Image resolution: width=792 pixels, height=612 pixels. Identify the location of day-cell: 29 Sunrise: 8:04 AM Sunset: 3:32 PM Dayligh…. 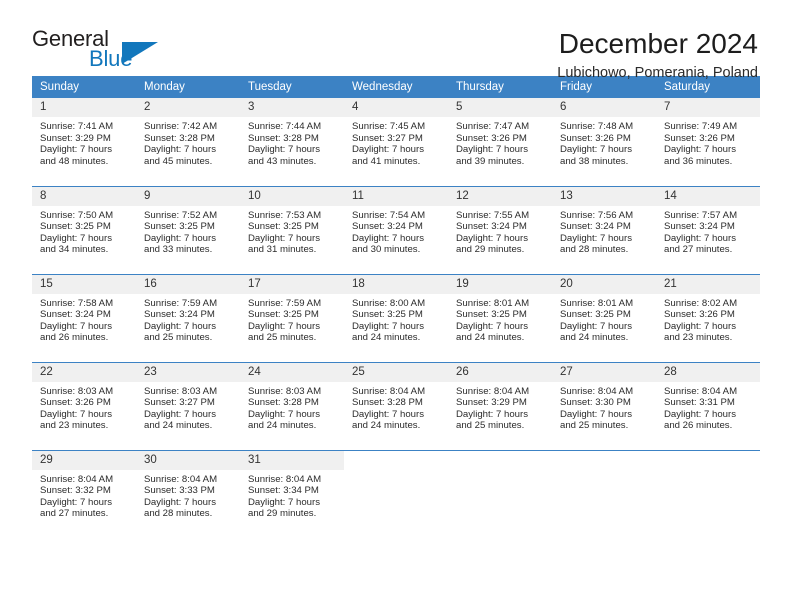
(84, 493).